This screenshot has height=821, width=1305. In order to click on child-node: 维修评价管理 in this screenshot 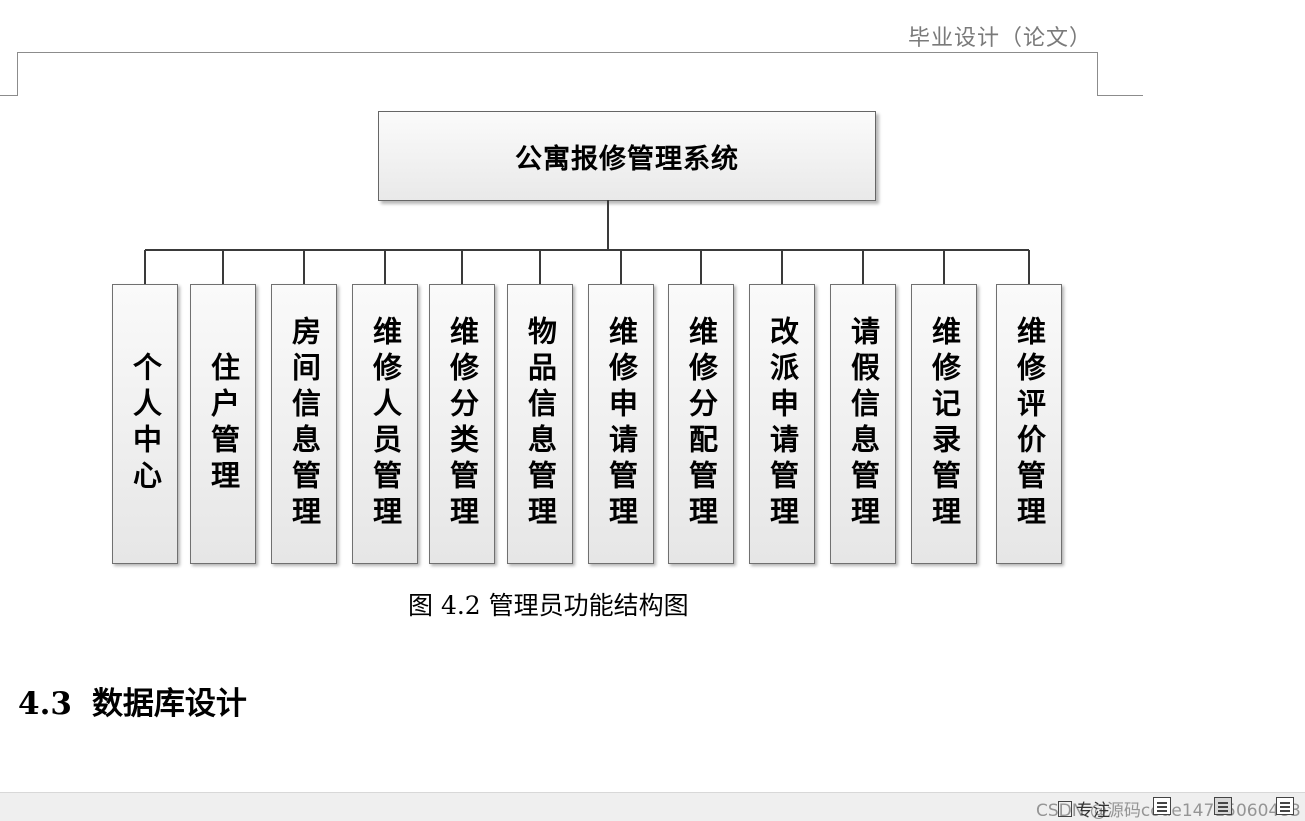, I will do `click(1029, 424)`.